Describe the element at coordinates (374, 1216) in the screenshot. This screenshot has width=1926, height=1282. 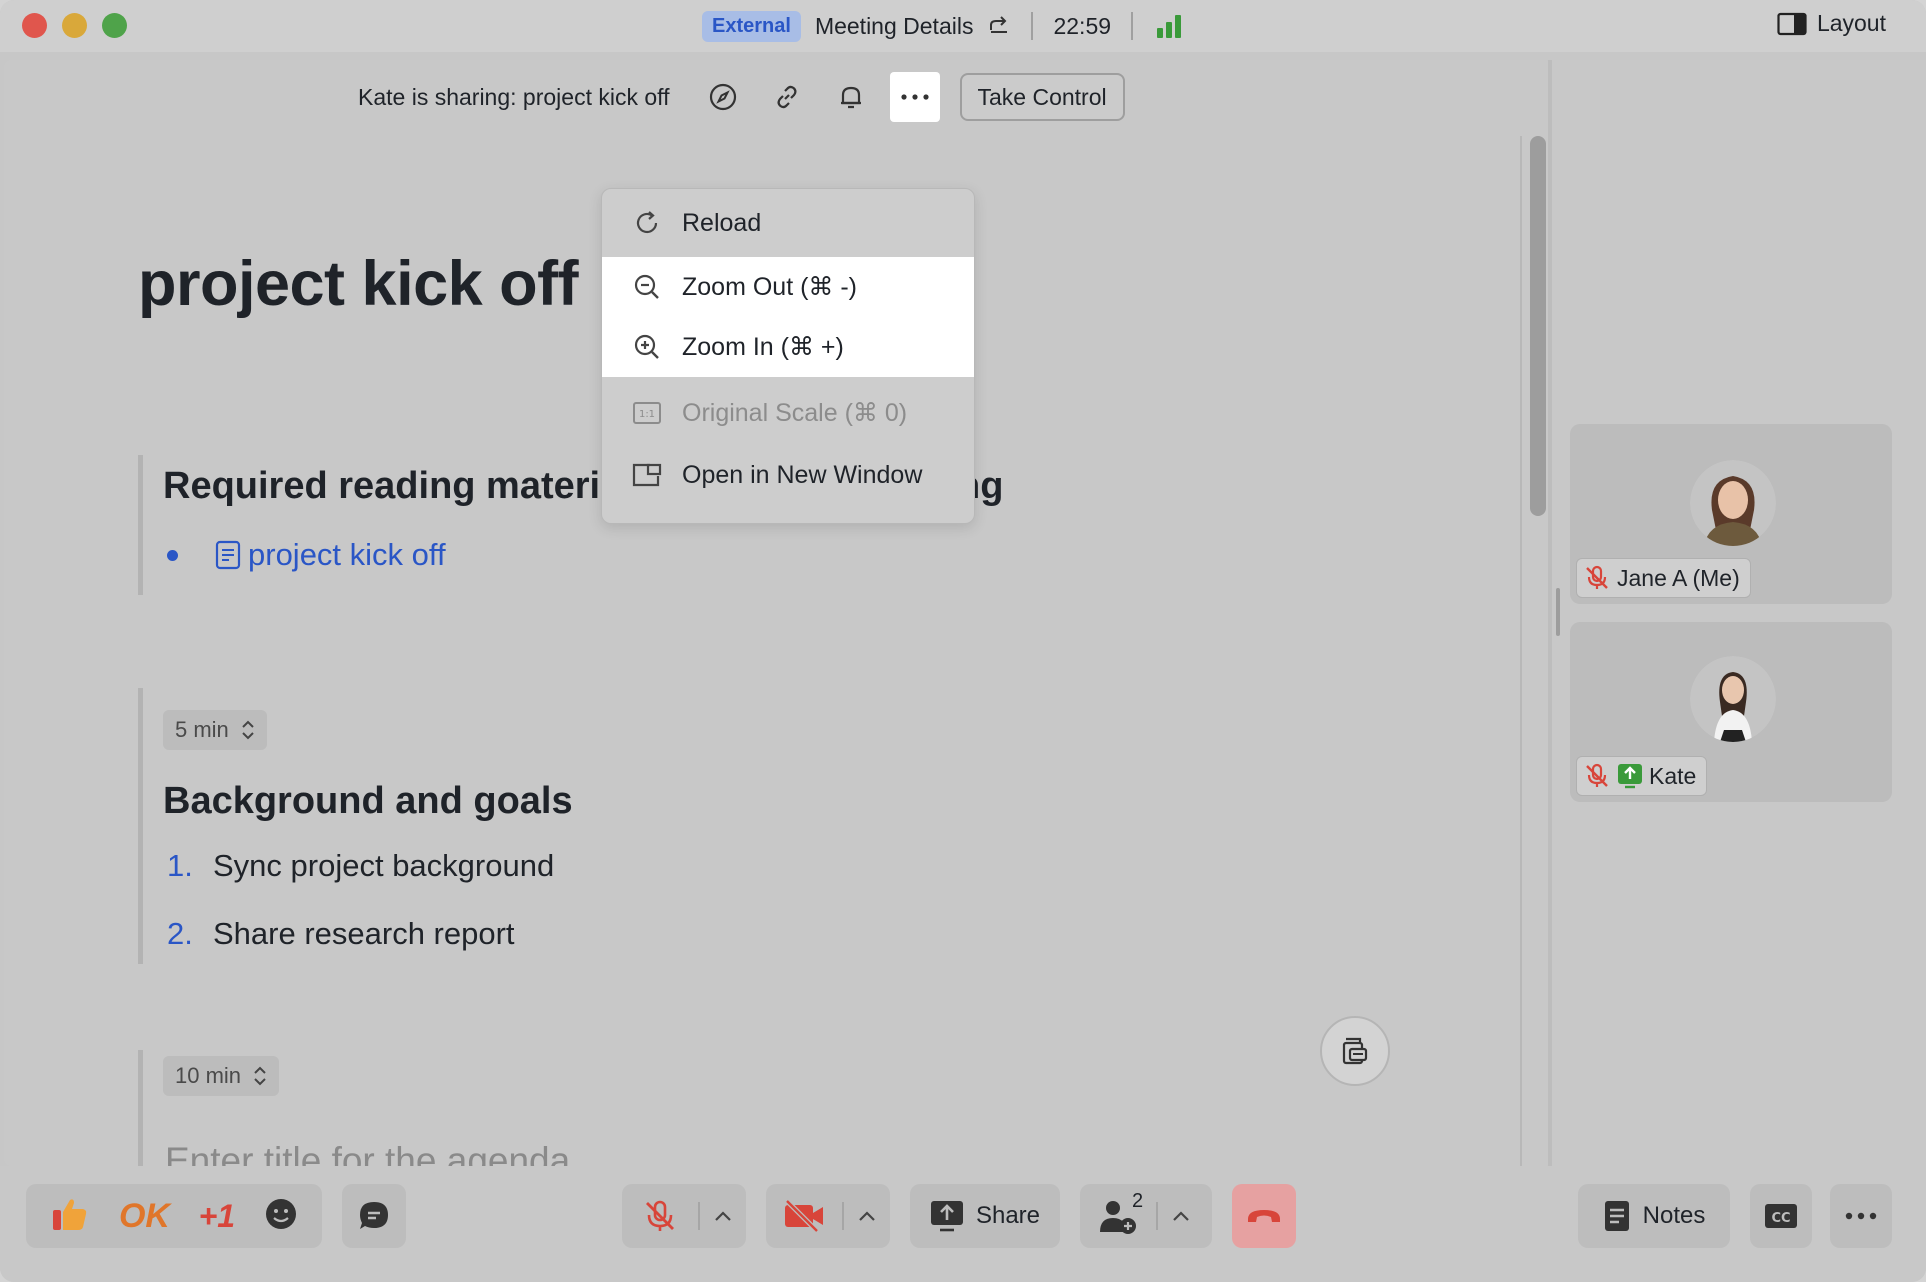
I see `chat-button` at that location.